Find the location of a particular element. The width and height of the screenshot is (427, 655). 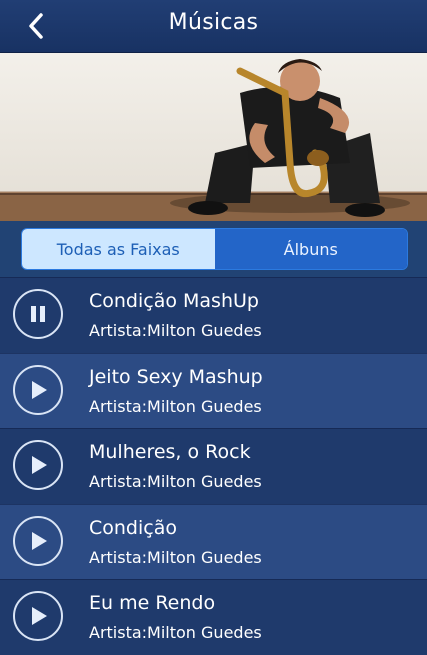

track-row: Mulheres, o Rock Artista:Milton Guedes is located at coordinates (213, 466).